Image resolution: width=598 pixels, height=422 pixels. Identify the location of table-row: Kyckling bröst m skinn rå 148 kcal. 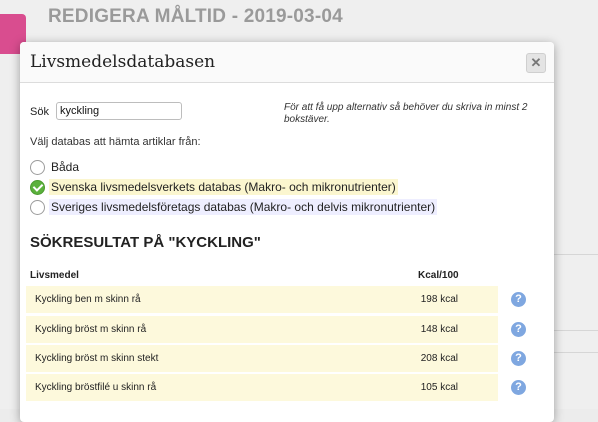
(262, 329).